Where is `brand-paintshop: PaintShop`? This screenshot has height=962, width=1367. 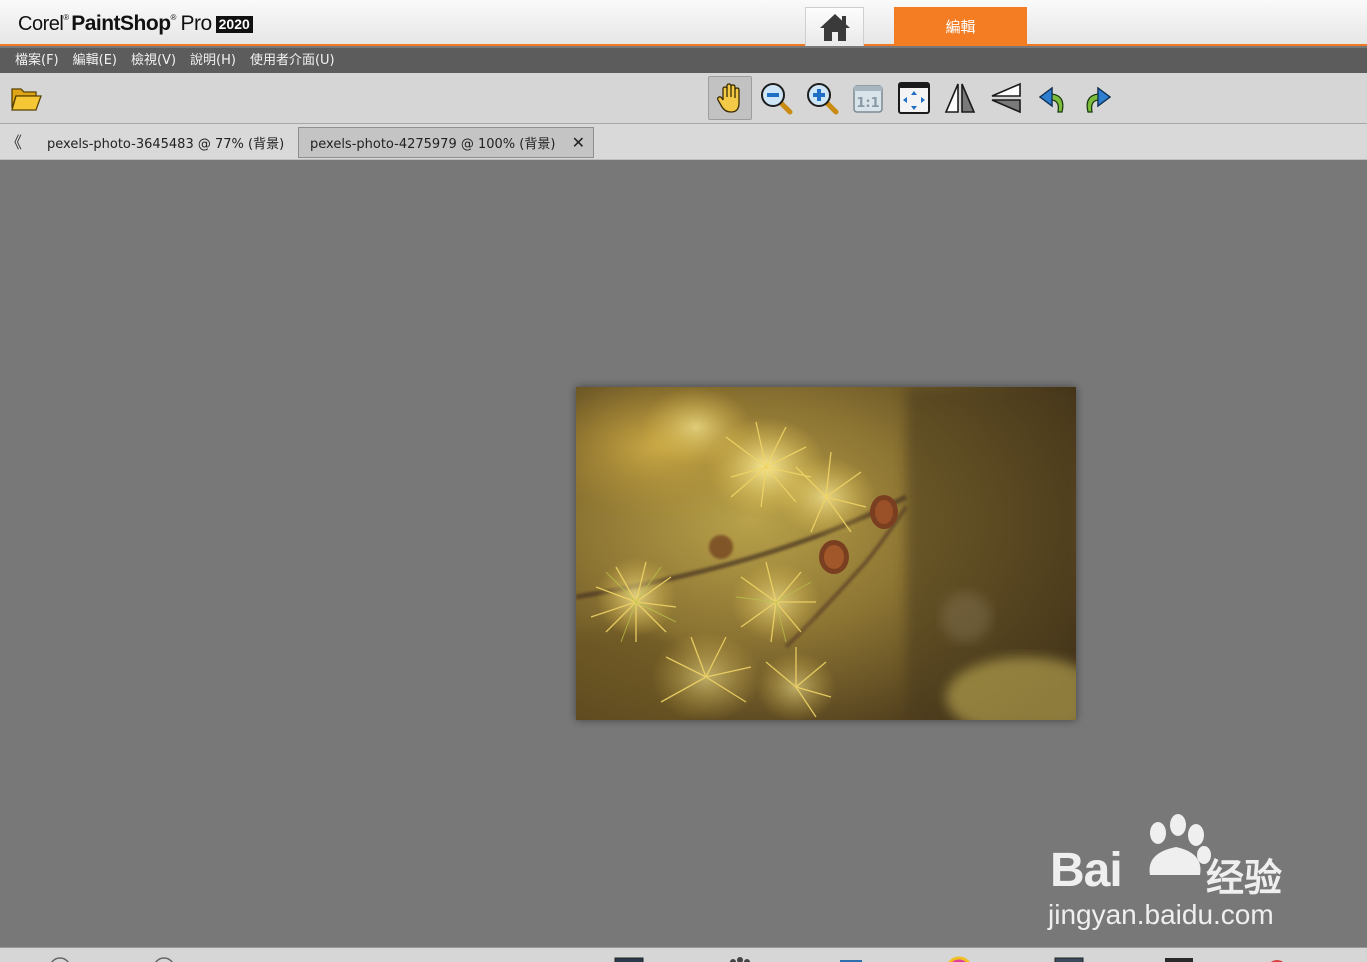
brand-paintshop: PaintShop is located at coordinates (121, 23).